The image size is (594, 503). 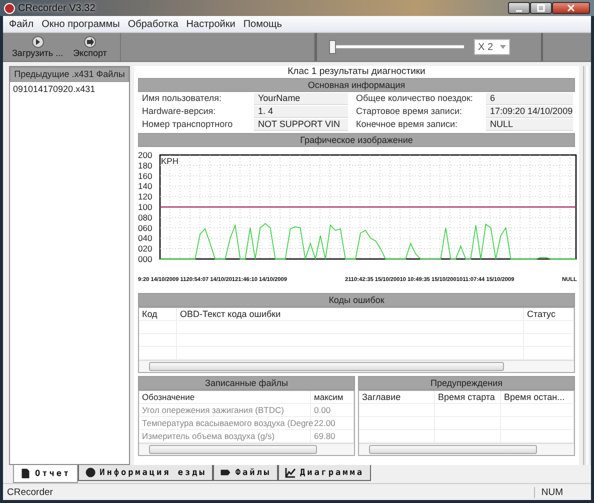 What do you see at coordinates (225, 397) in the screenshot?
I see `column-header: Обозначение` at bounding box center [225, 397].